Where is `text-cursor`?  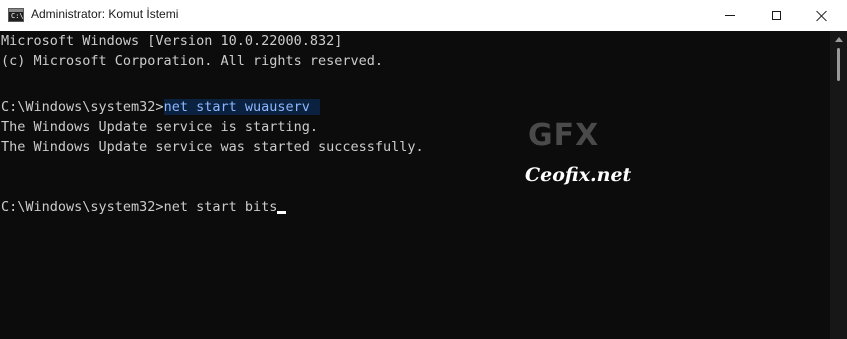
text-cursor is located at coordinates (282, 212).